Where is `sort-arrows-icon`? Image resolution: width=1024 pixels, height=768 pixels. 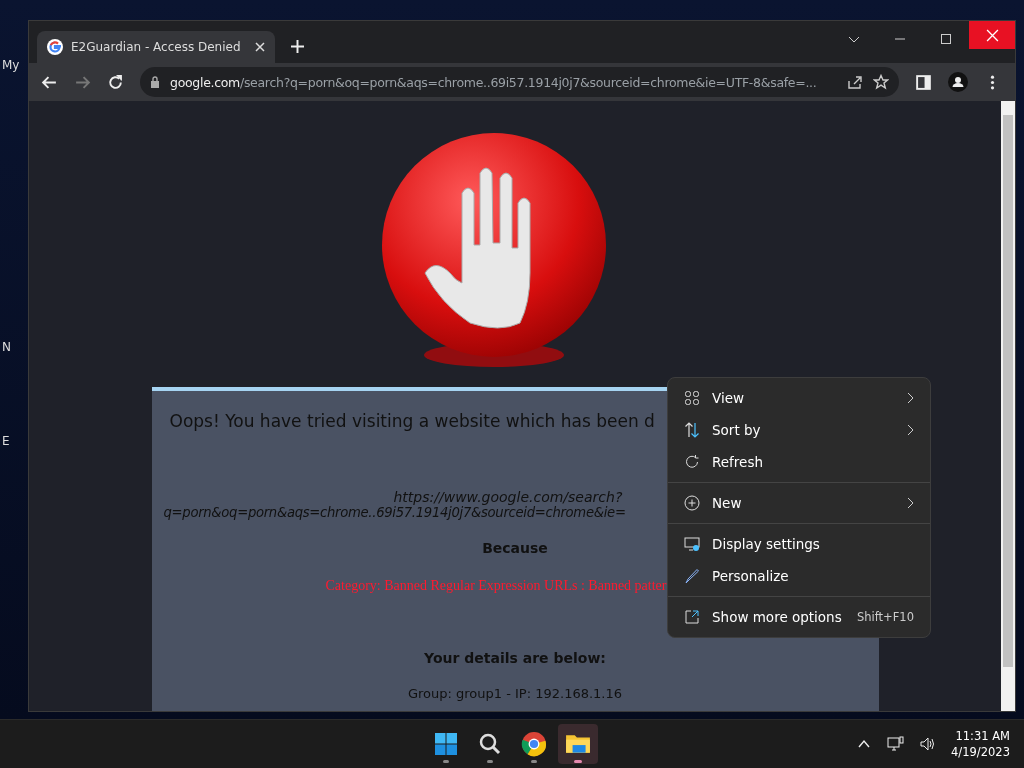
sort-arrows-icon is located at coordinates (692, 430).